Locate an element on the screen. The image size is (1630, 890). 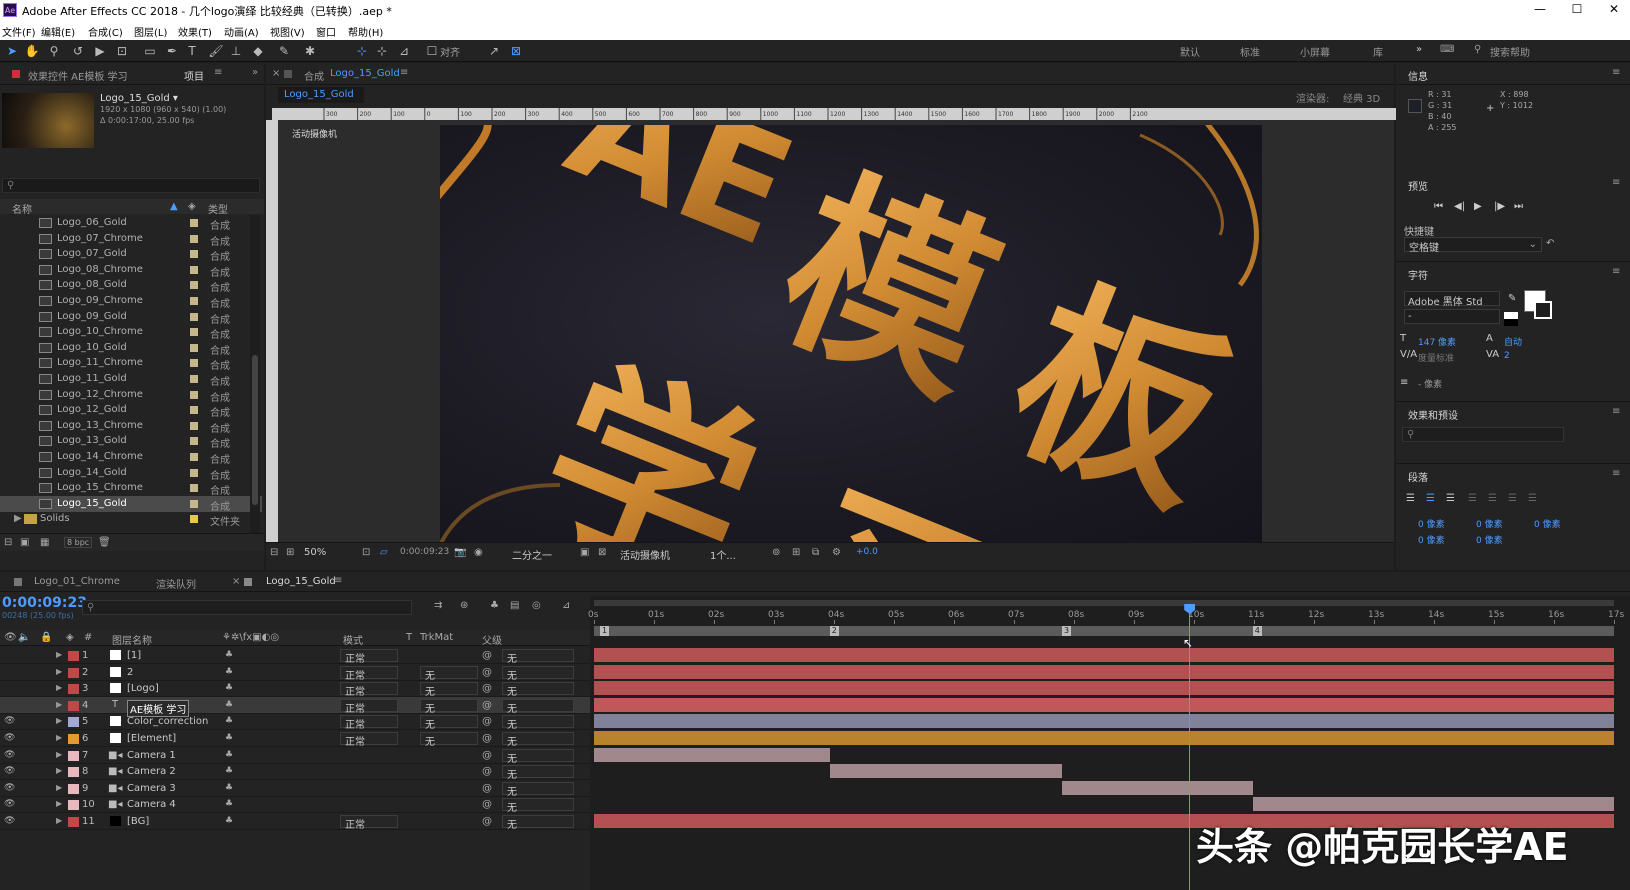
comp-marker: 4 is located at coordinates (1257, 631).